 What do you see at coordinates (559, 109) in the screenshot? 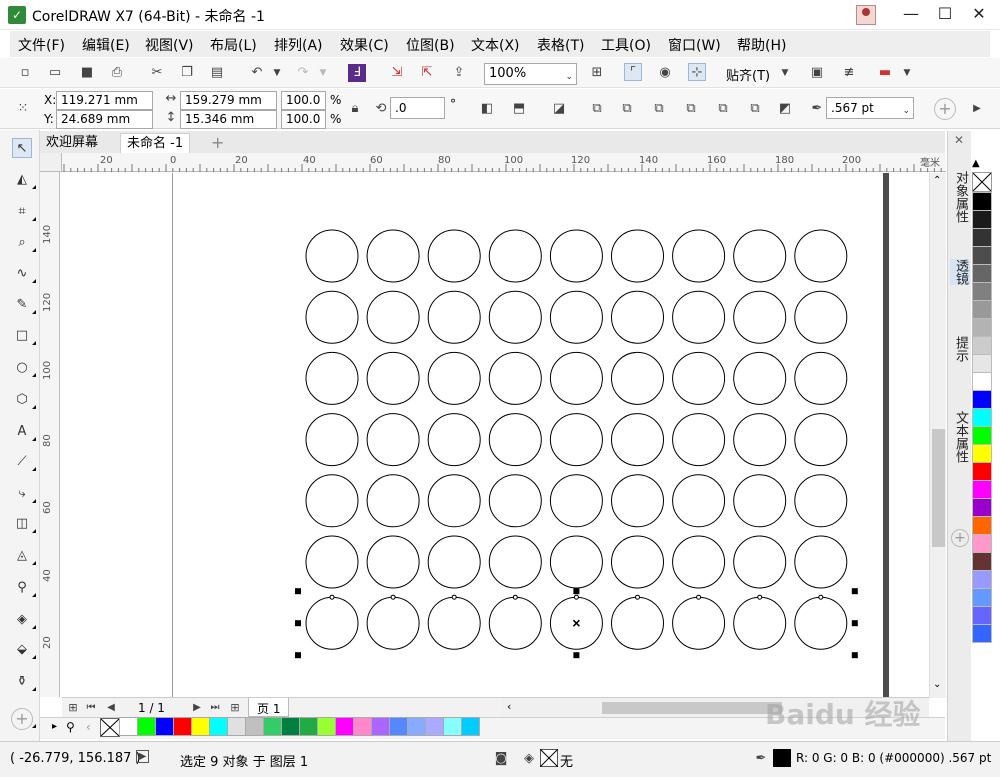
I see `group-icon: ◪` at bounding box center [559, 109].